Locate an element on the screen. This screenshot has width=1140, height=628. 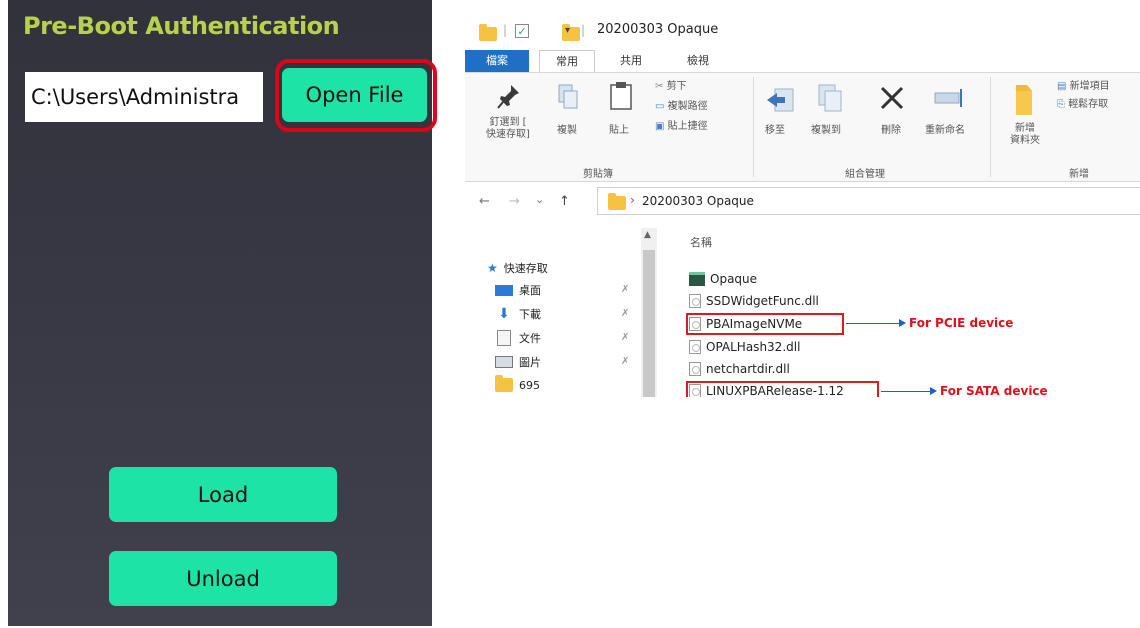
app-icon is located at coordinates (697, 279).